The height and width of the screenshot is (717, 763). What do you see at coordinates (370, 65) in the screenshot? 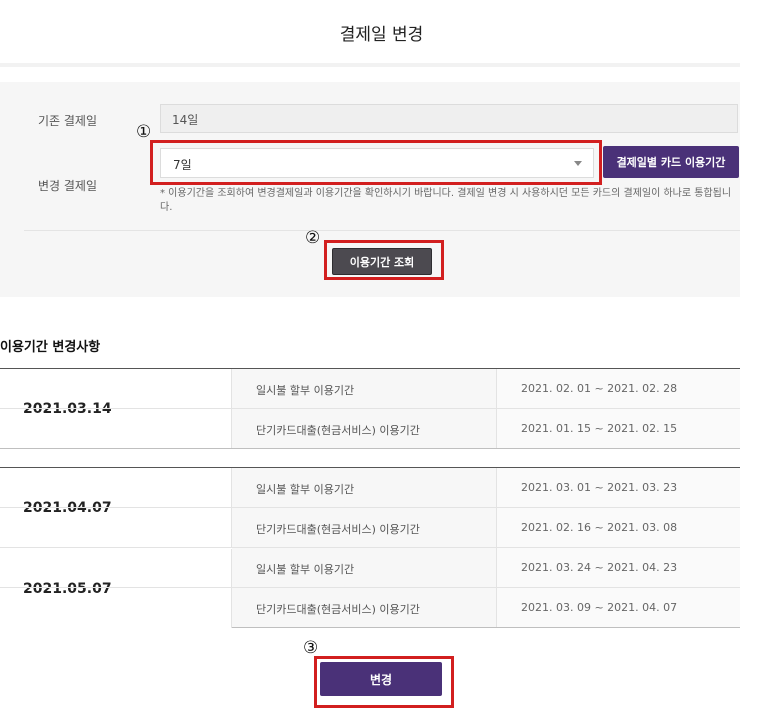
I see `title-divider` at bounding box center [370, 65].